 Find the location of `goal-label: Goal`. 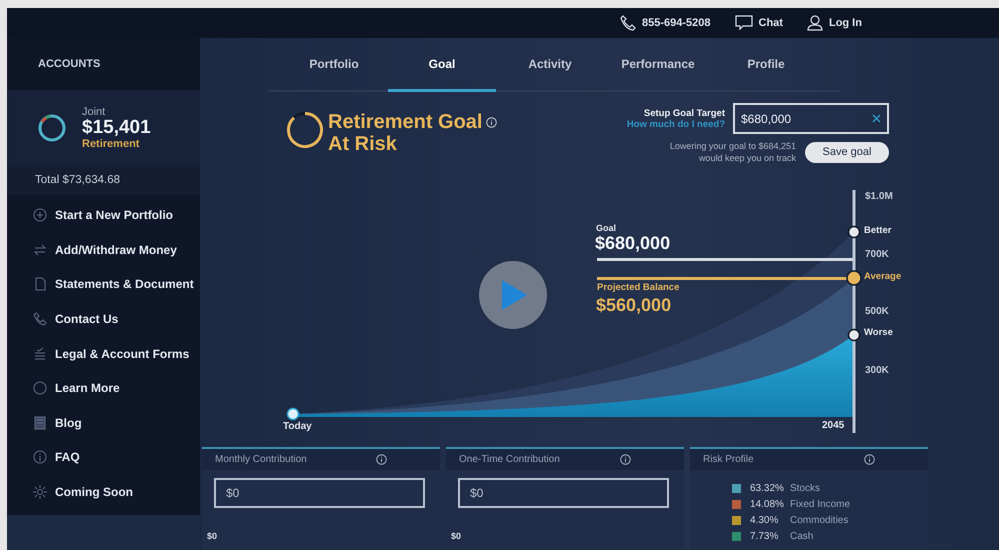

goal-label: Goal is located at coordinates (606, 228).